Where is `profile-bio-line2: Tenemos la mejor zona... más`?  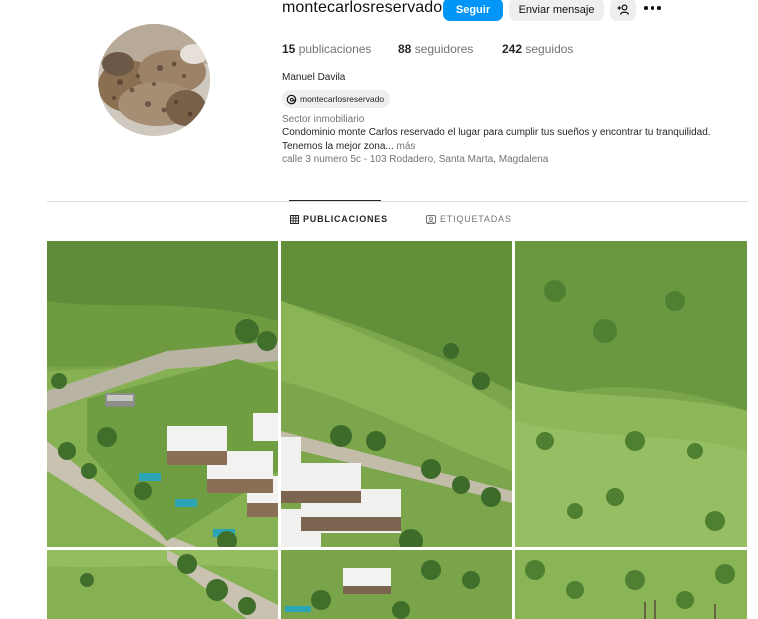 profile-bio-line2: Tenemos la mejor zona... más is located at coordinates (348, 146).